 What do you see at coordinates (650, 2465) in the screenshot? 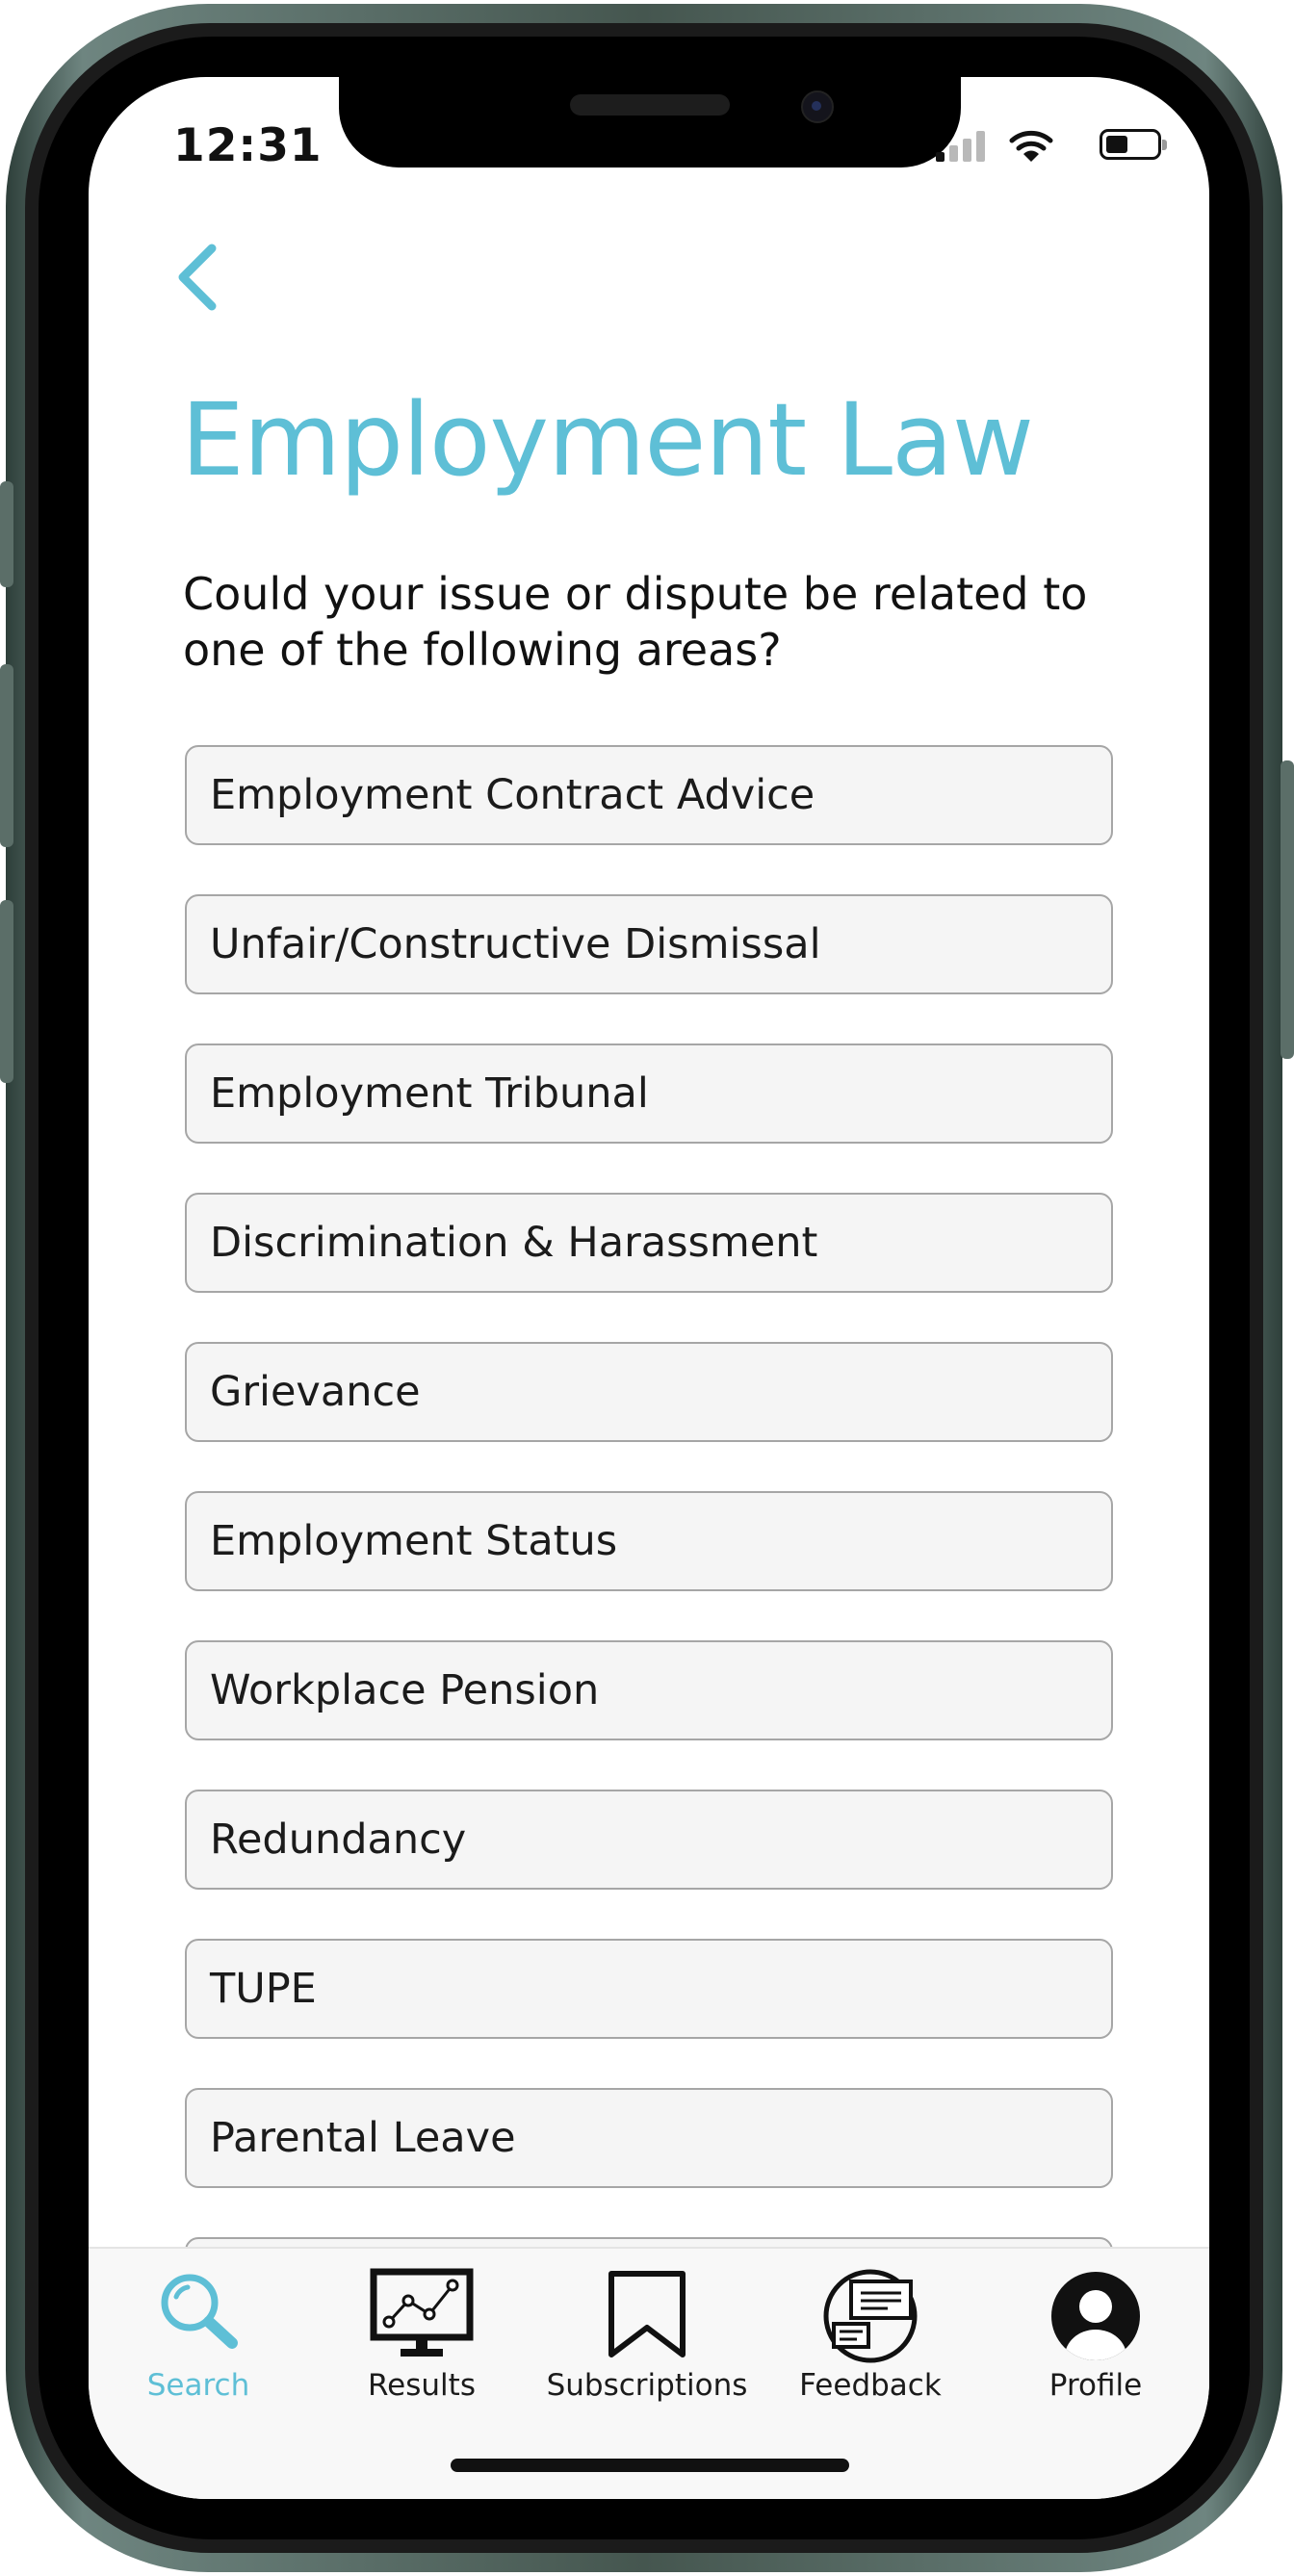
I see `home-indicator` at bounding box center [650, 2465].